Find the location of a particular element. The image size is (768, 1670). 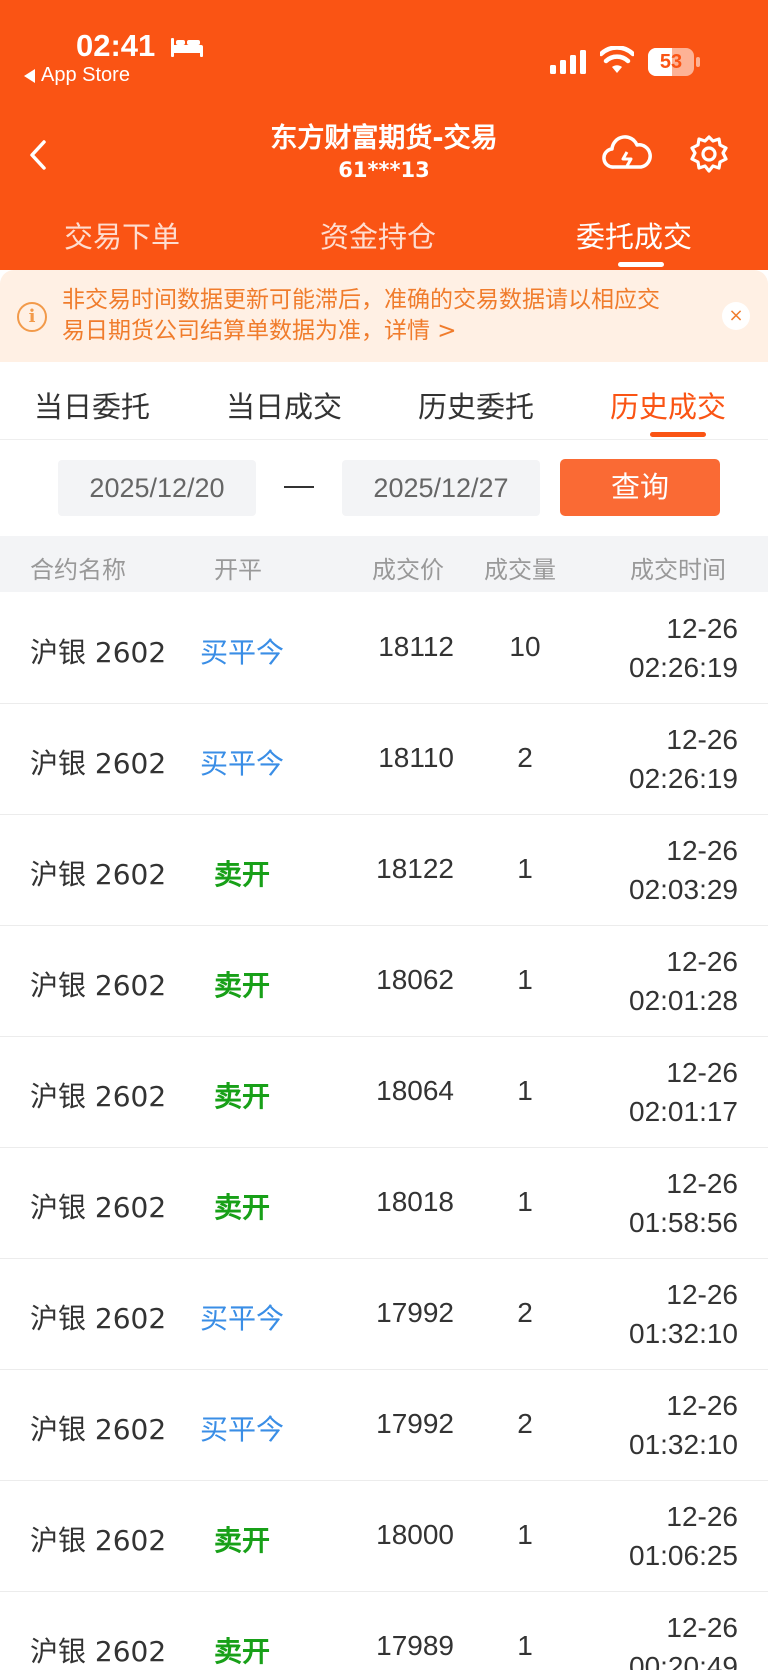

date-range-separator is located at coordinates (299, 487).